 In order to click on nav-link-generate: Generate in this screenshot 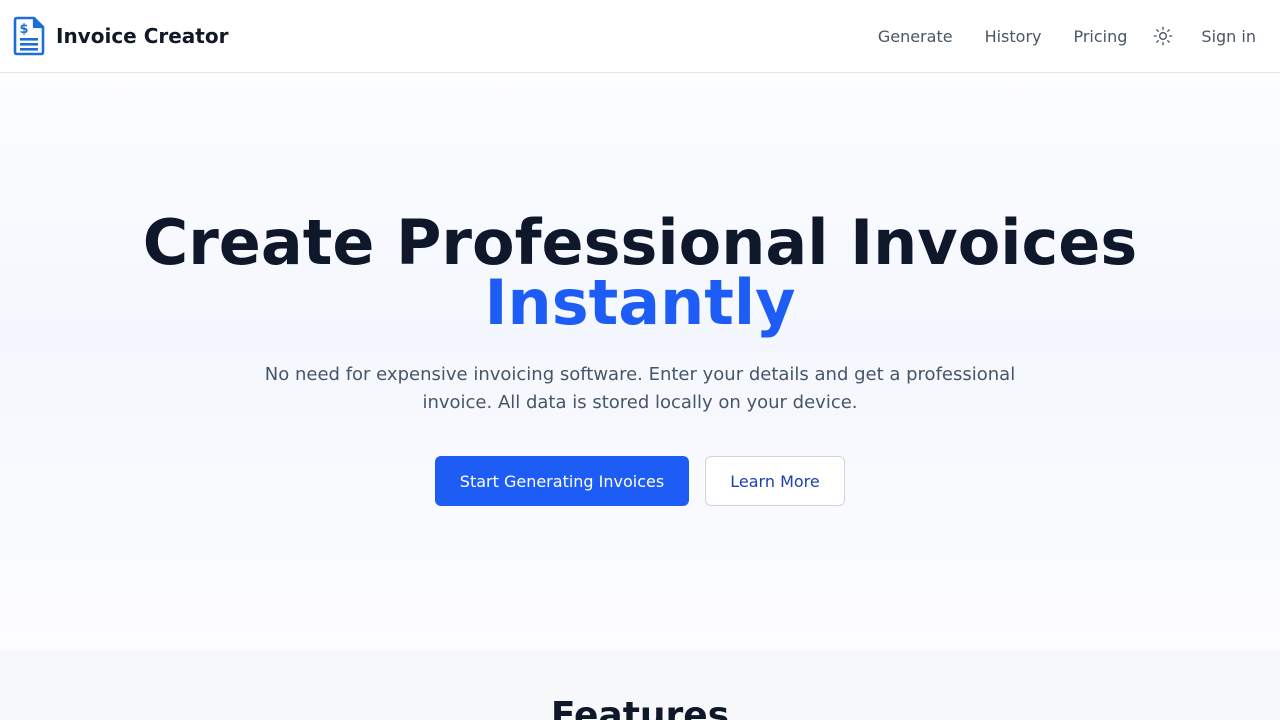, I will do `click(915, 36)`.